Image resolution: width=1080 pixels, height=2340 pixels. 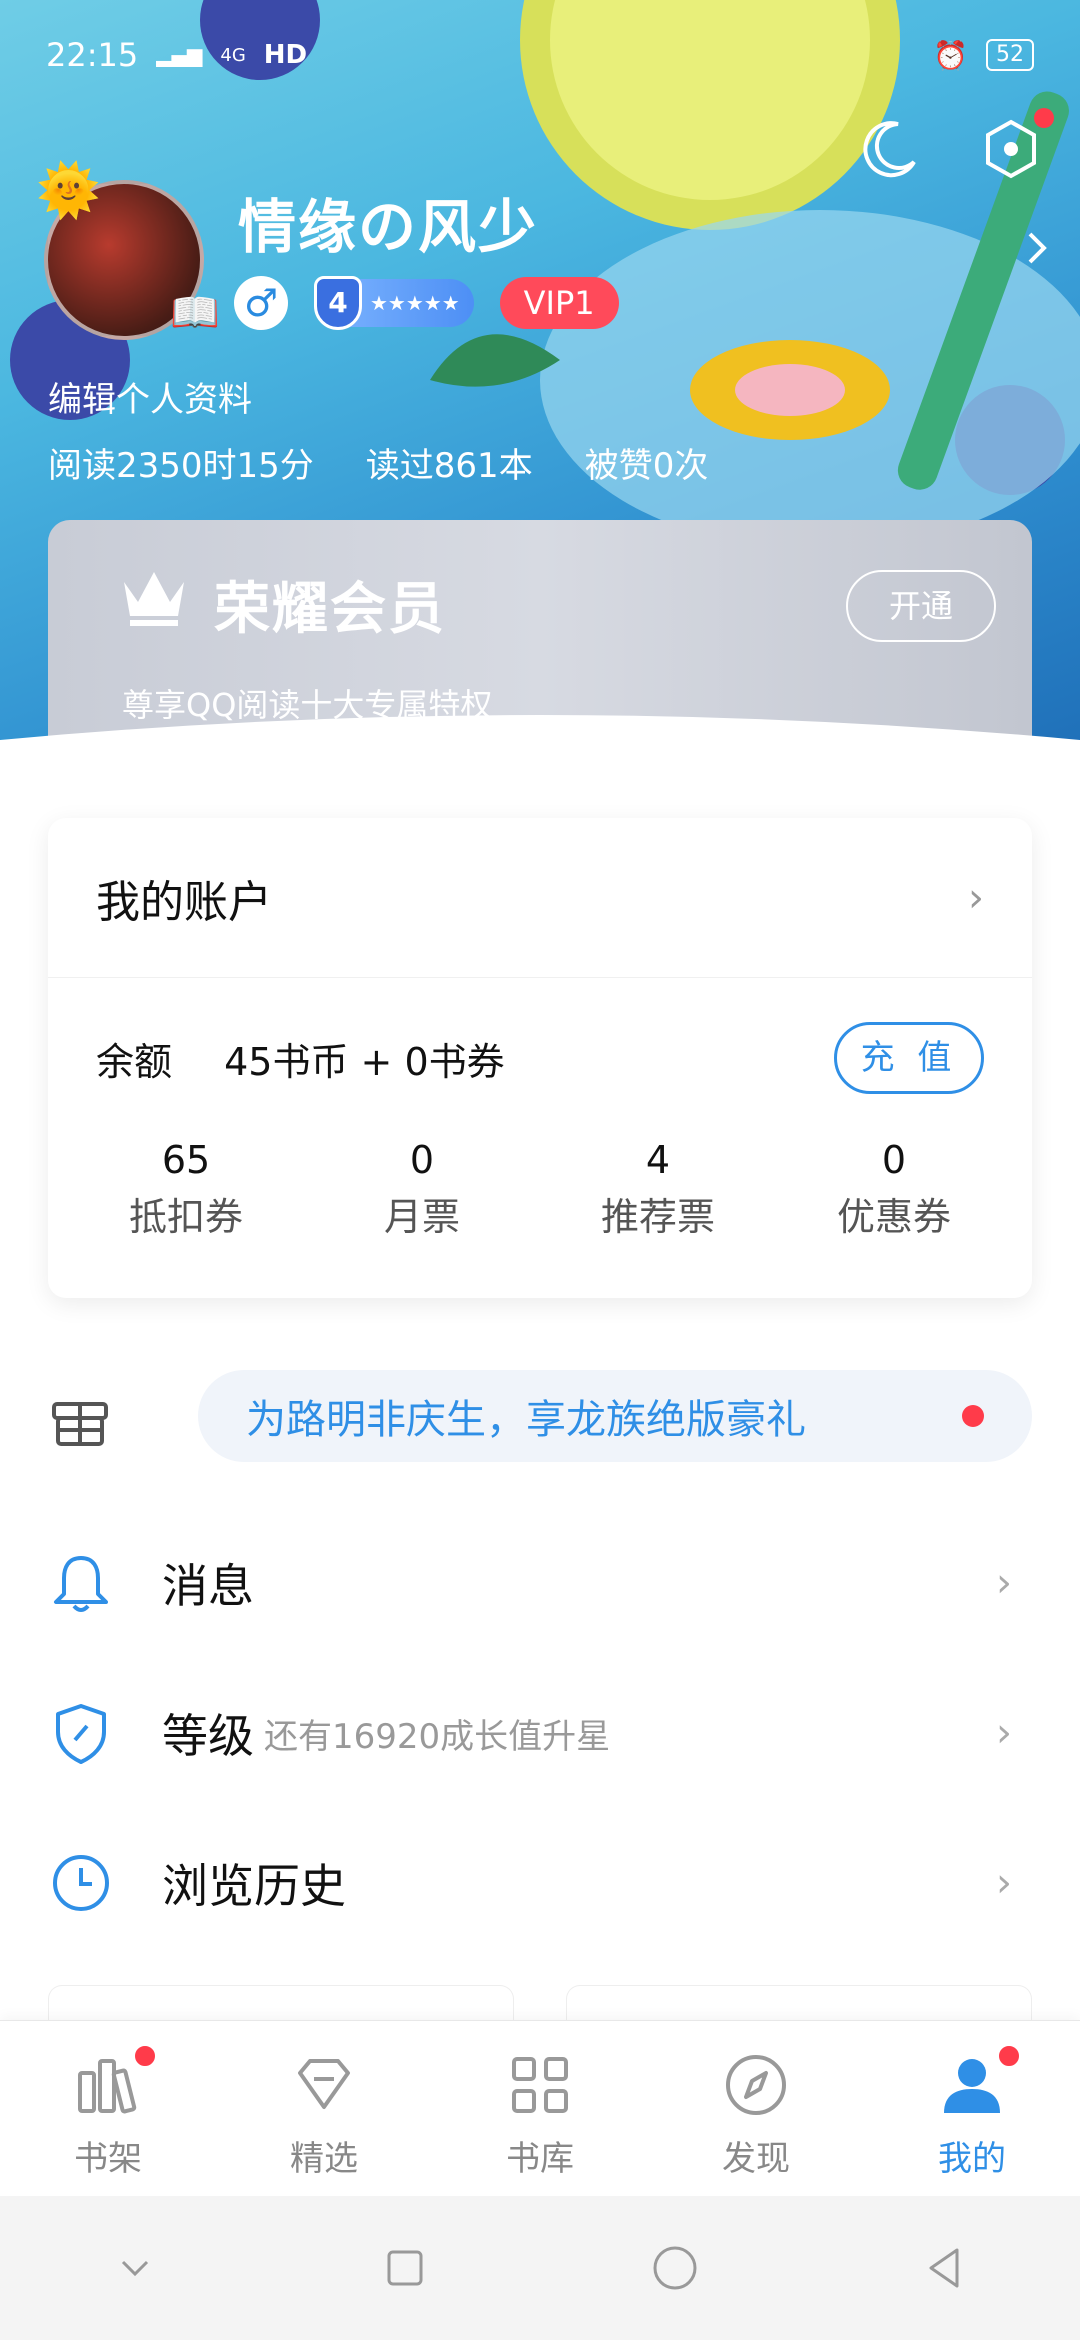 I want to click on balance-row: 余额 45书币 + 0书券 充 值, so click(x=540, y=1058).